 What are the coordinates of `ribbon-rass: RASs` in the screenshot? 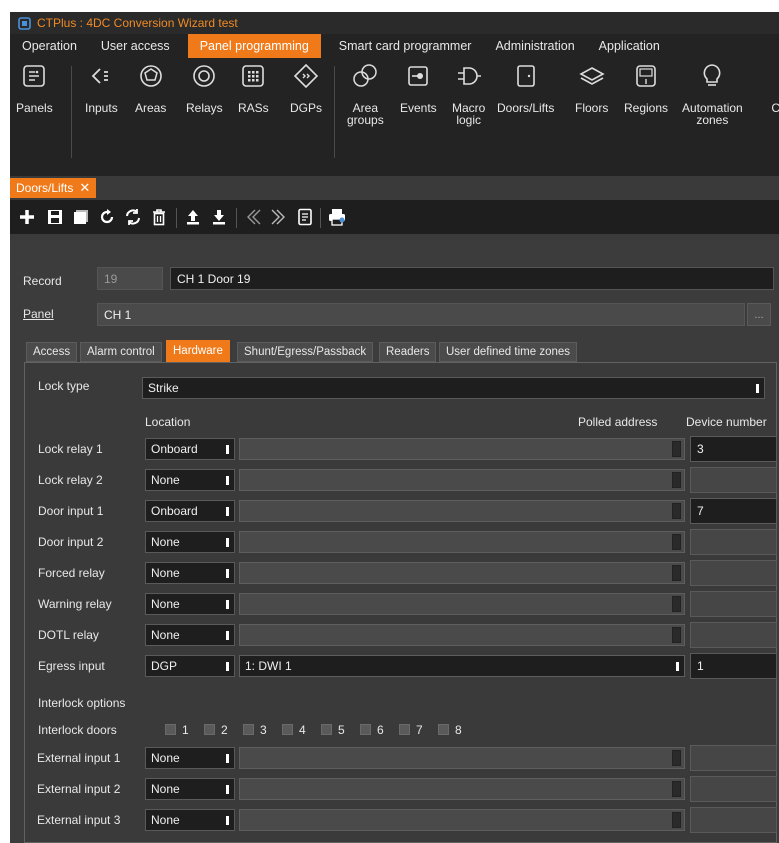 It's located at (253, 88).